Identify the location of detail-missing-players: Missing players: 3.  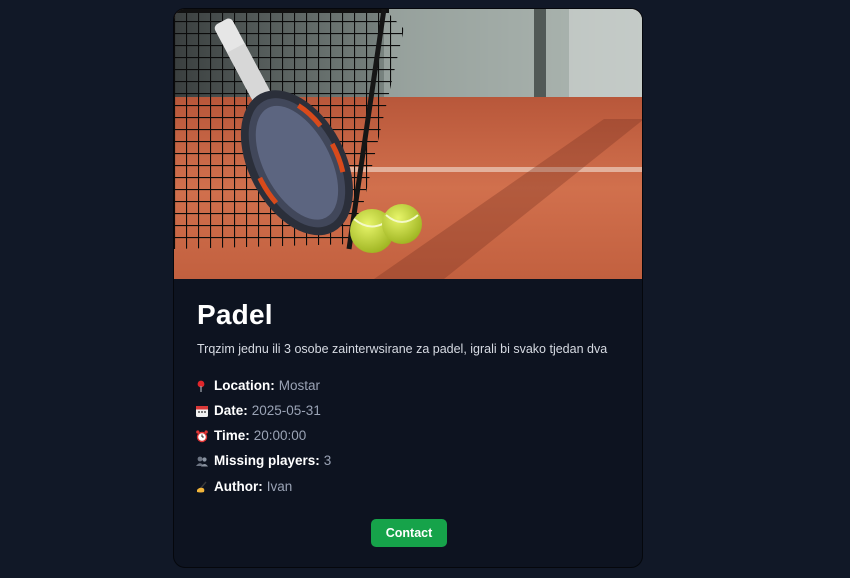
(263, 460).